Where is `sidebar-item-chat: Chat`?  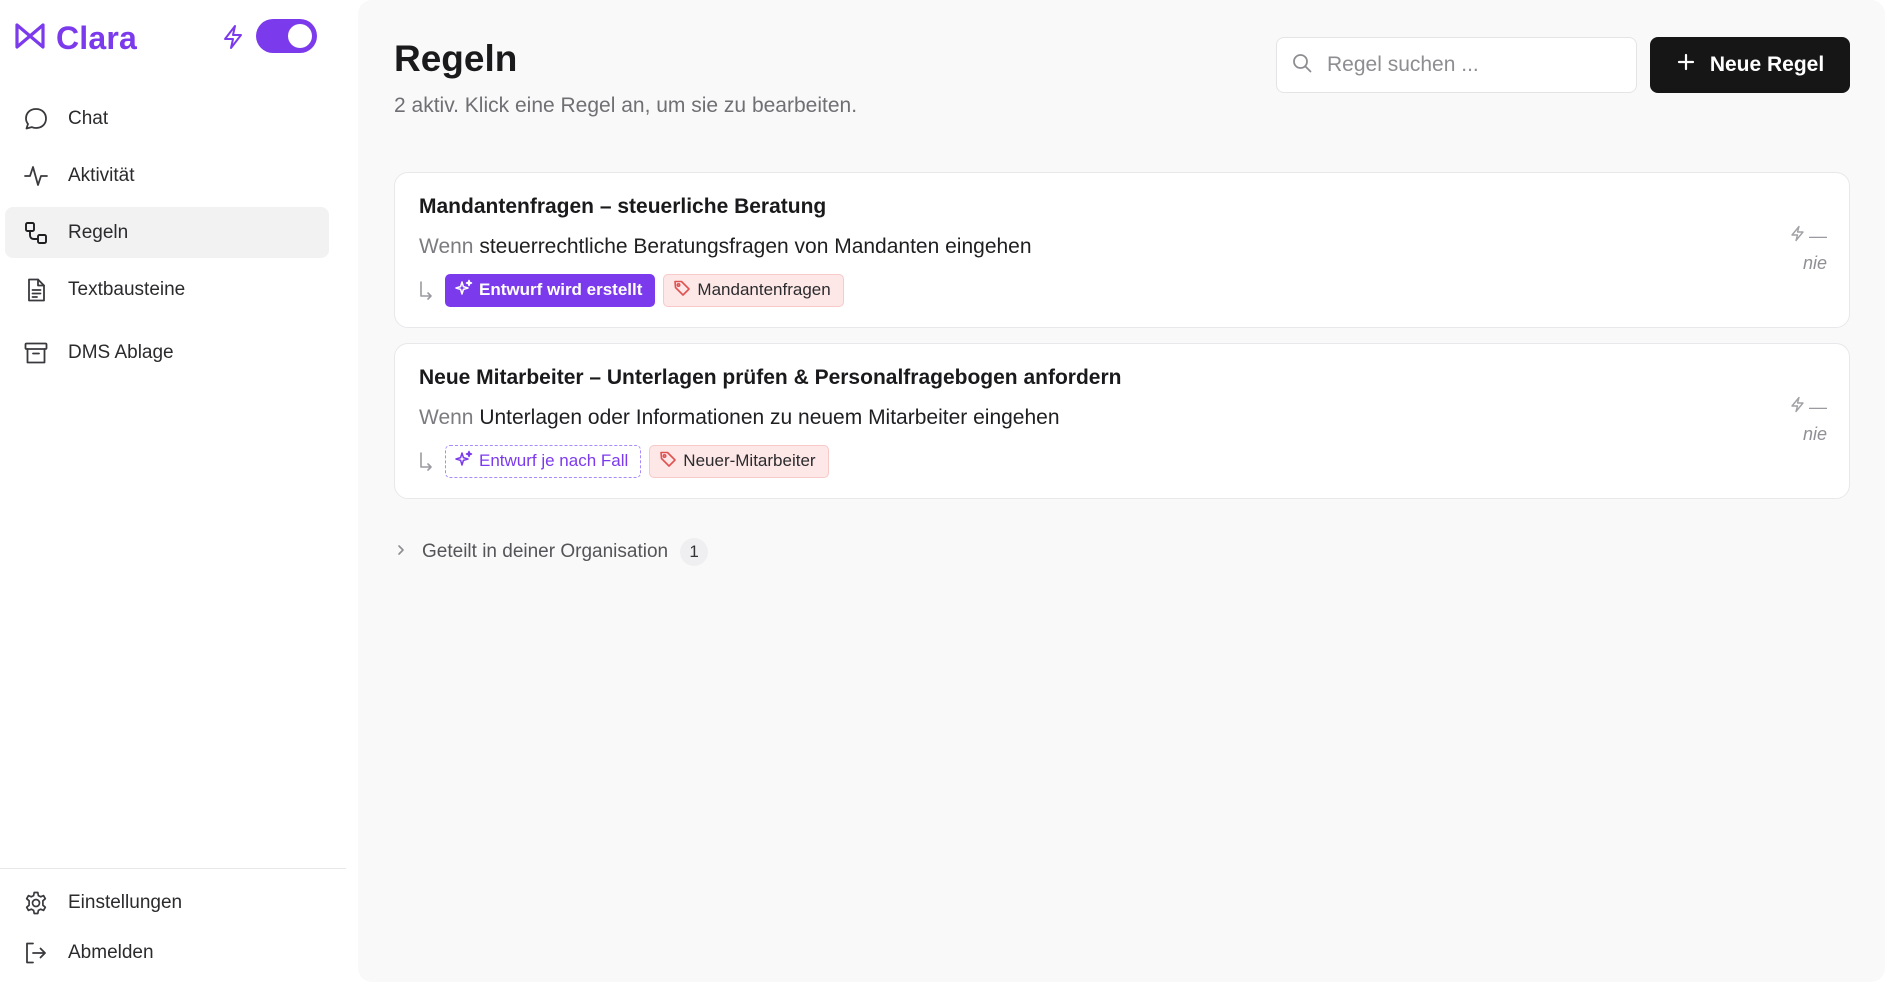
sidebar-item-chat: Chat is located at coordinates (167, 118).